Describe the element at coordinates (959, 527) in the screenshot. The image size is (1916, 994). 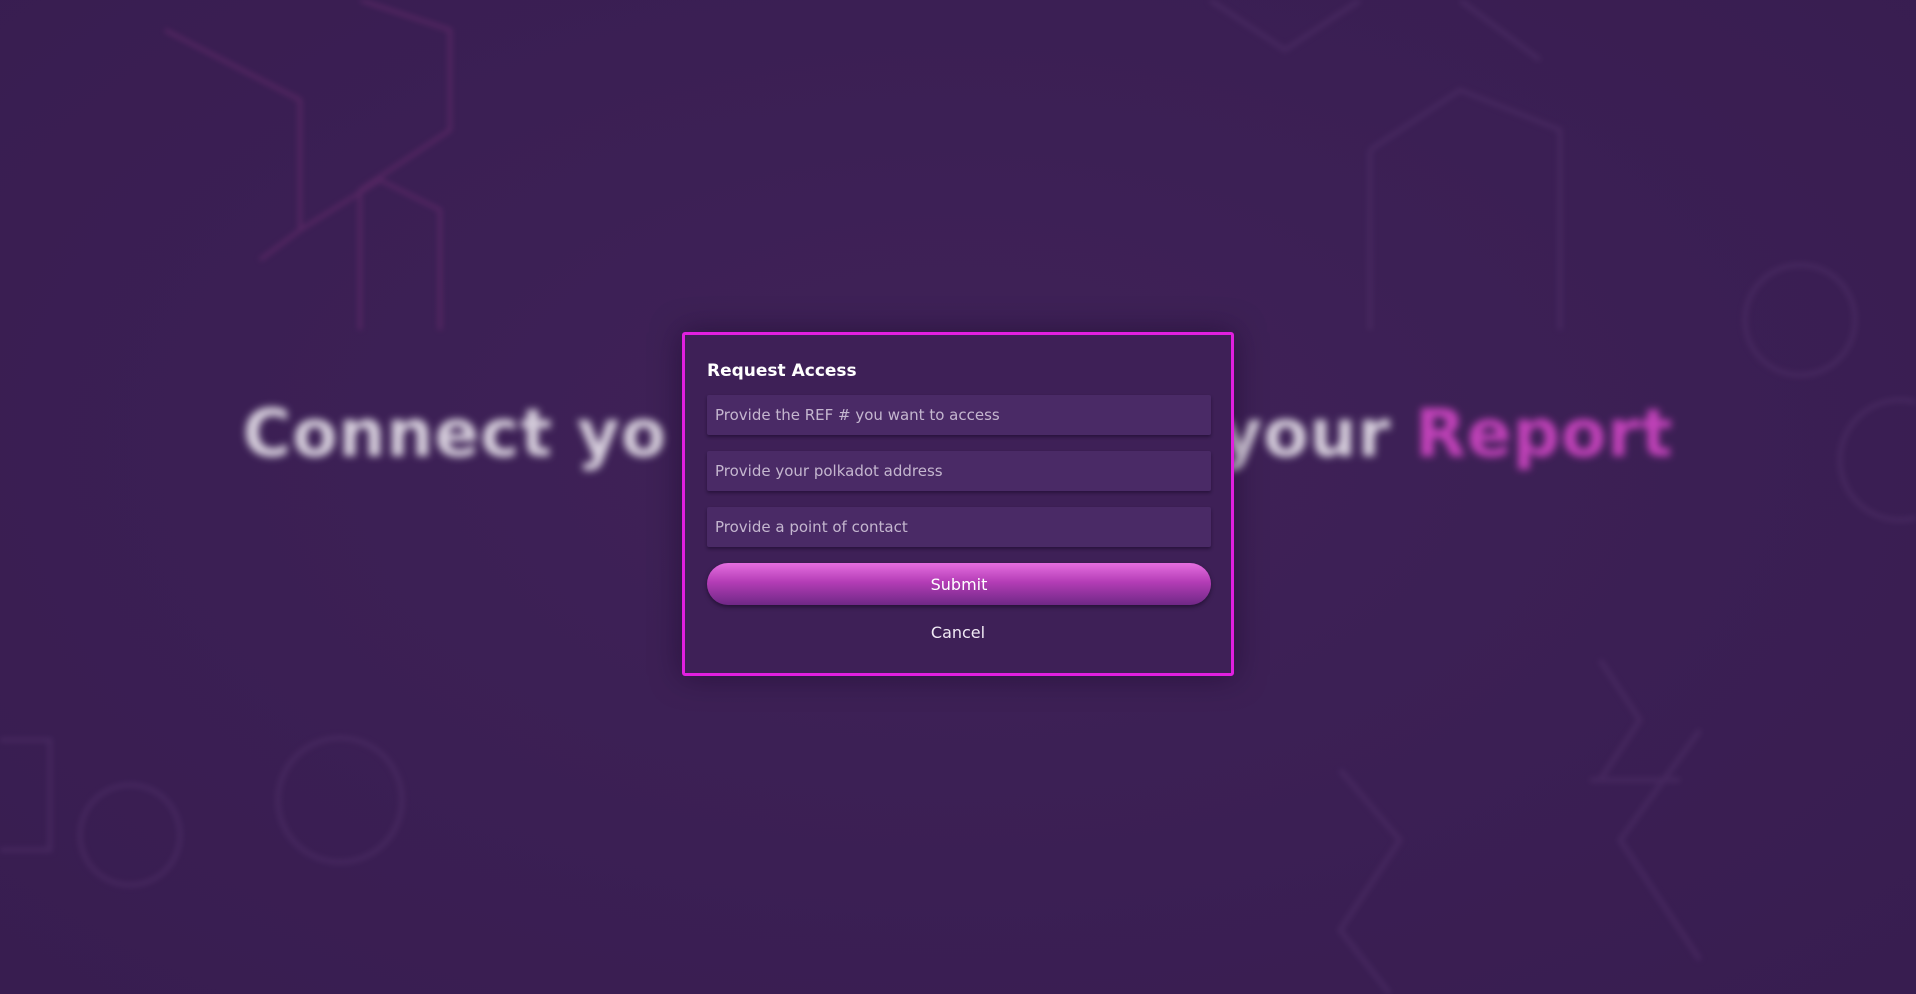
I see `point-of-contact-input` at that location.